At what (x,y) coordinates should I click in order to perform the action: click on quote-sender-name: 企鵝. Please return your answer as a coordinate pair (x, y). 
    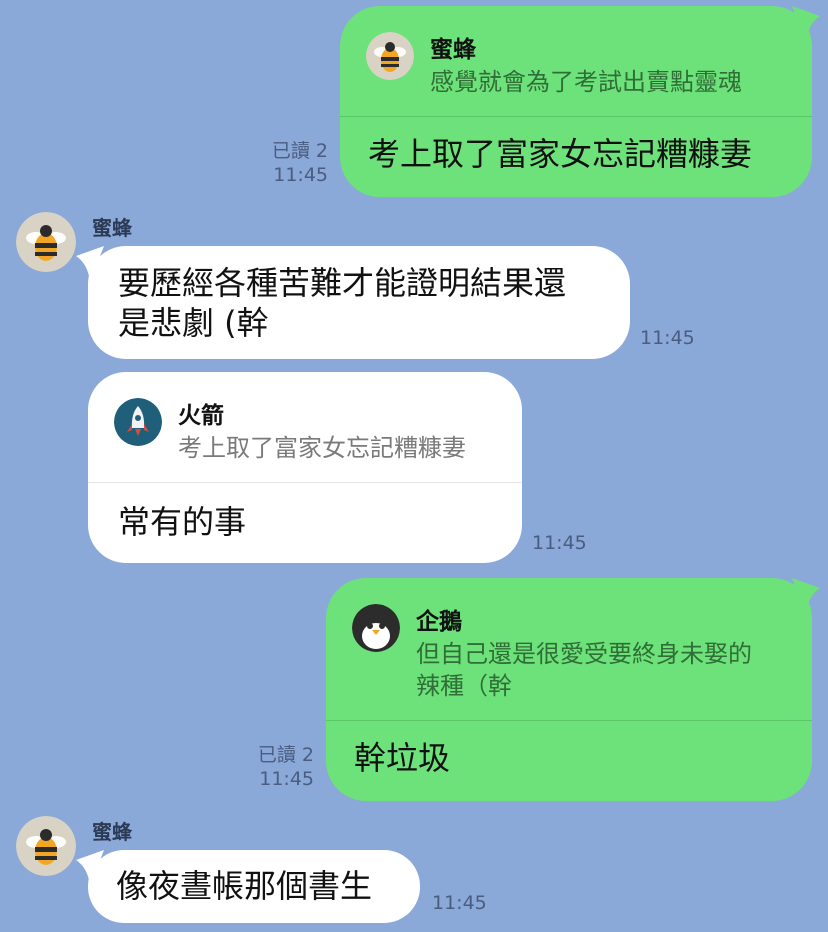
    Looking at the image, I should click on (439, 622).